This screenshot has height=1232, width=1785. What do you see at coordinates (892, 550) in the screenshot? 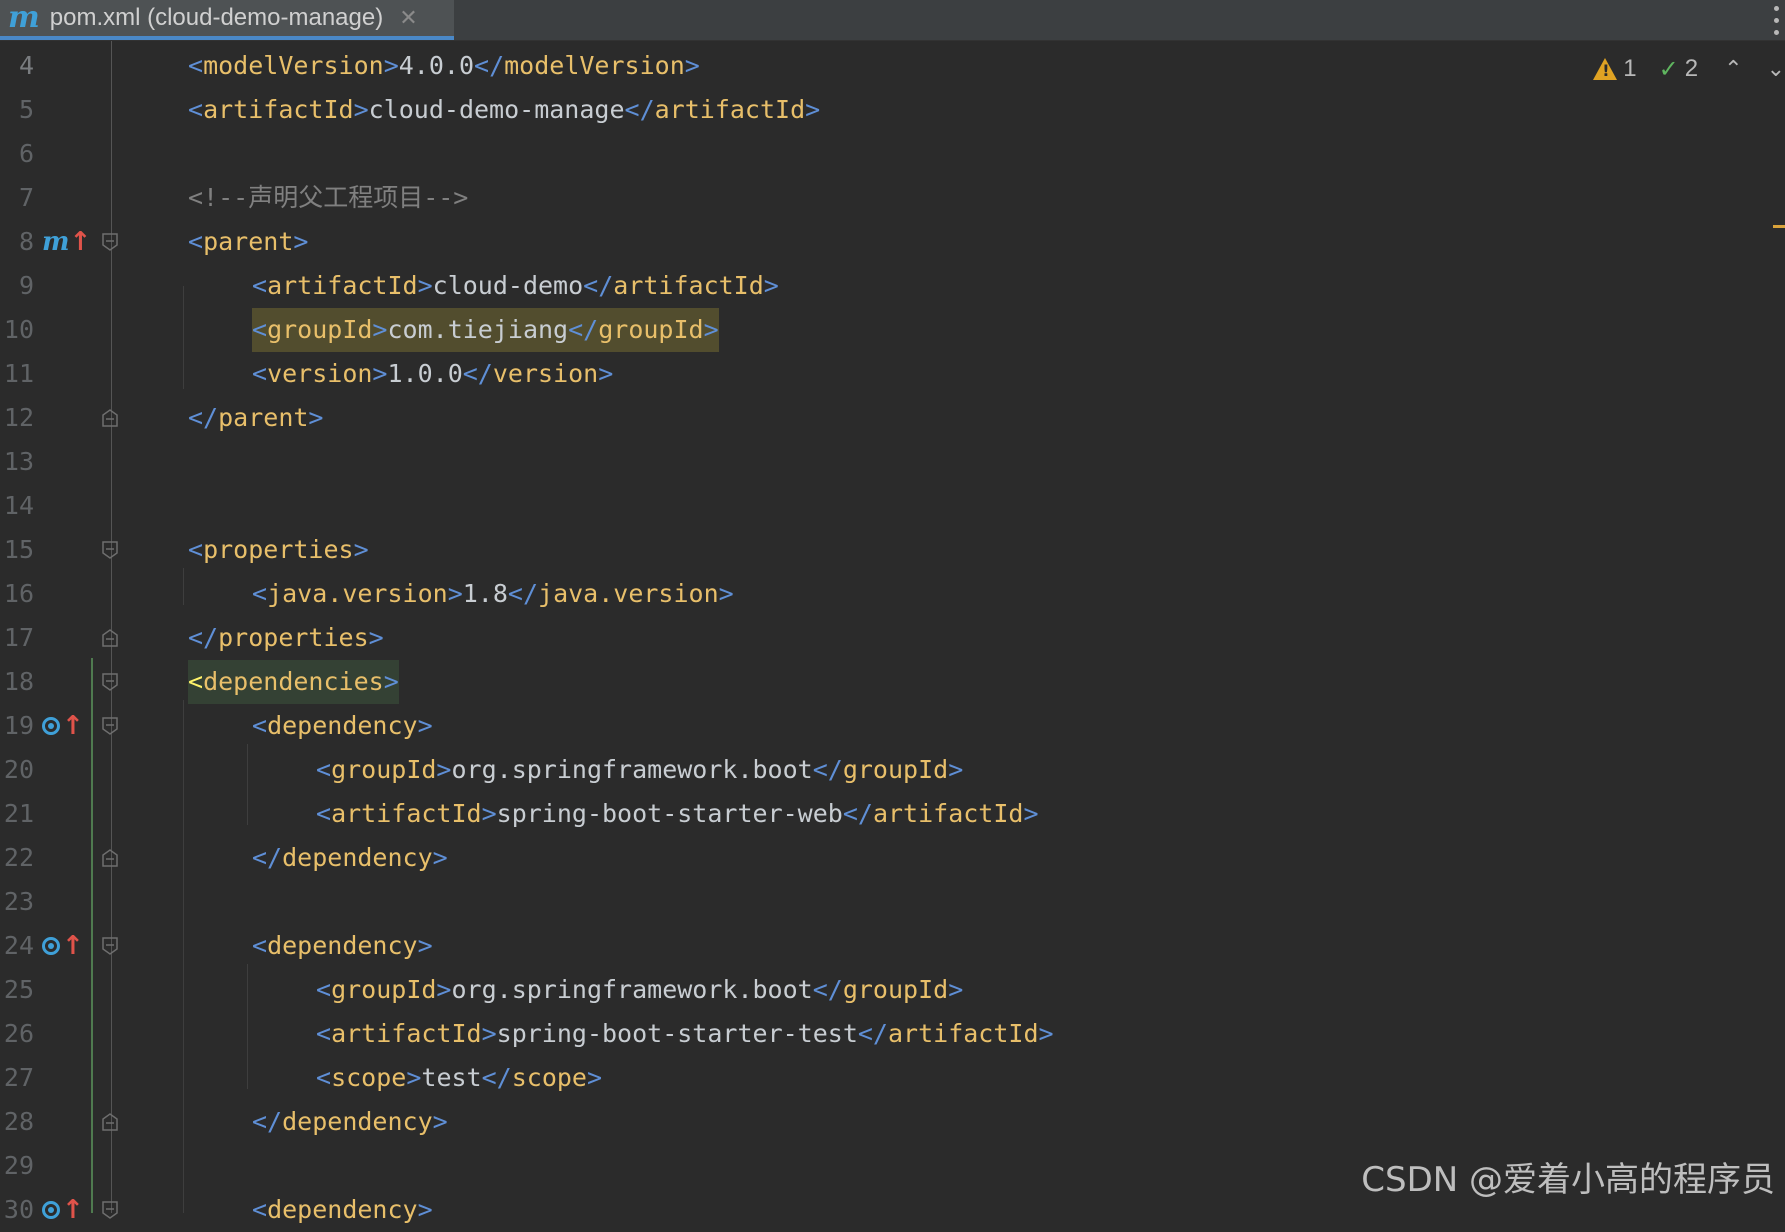
I see `code-line: 15 <properties>` at bounding box center [892, 550].